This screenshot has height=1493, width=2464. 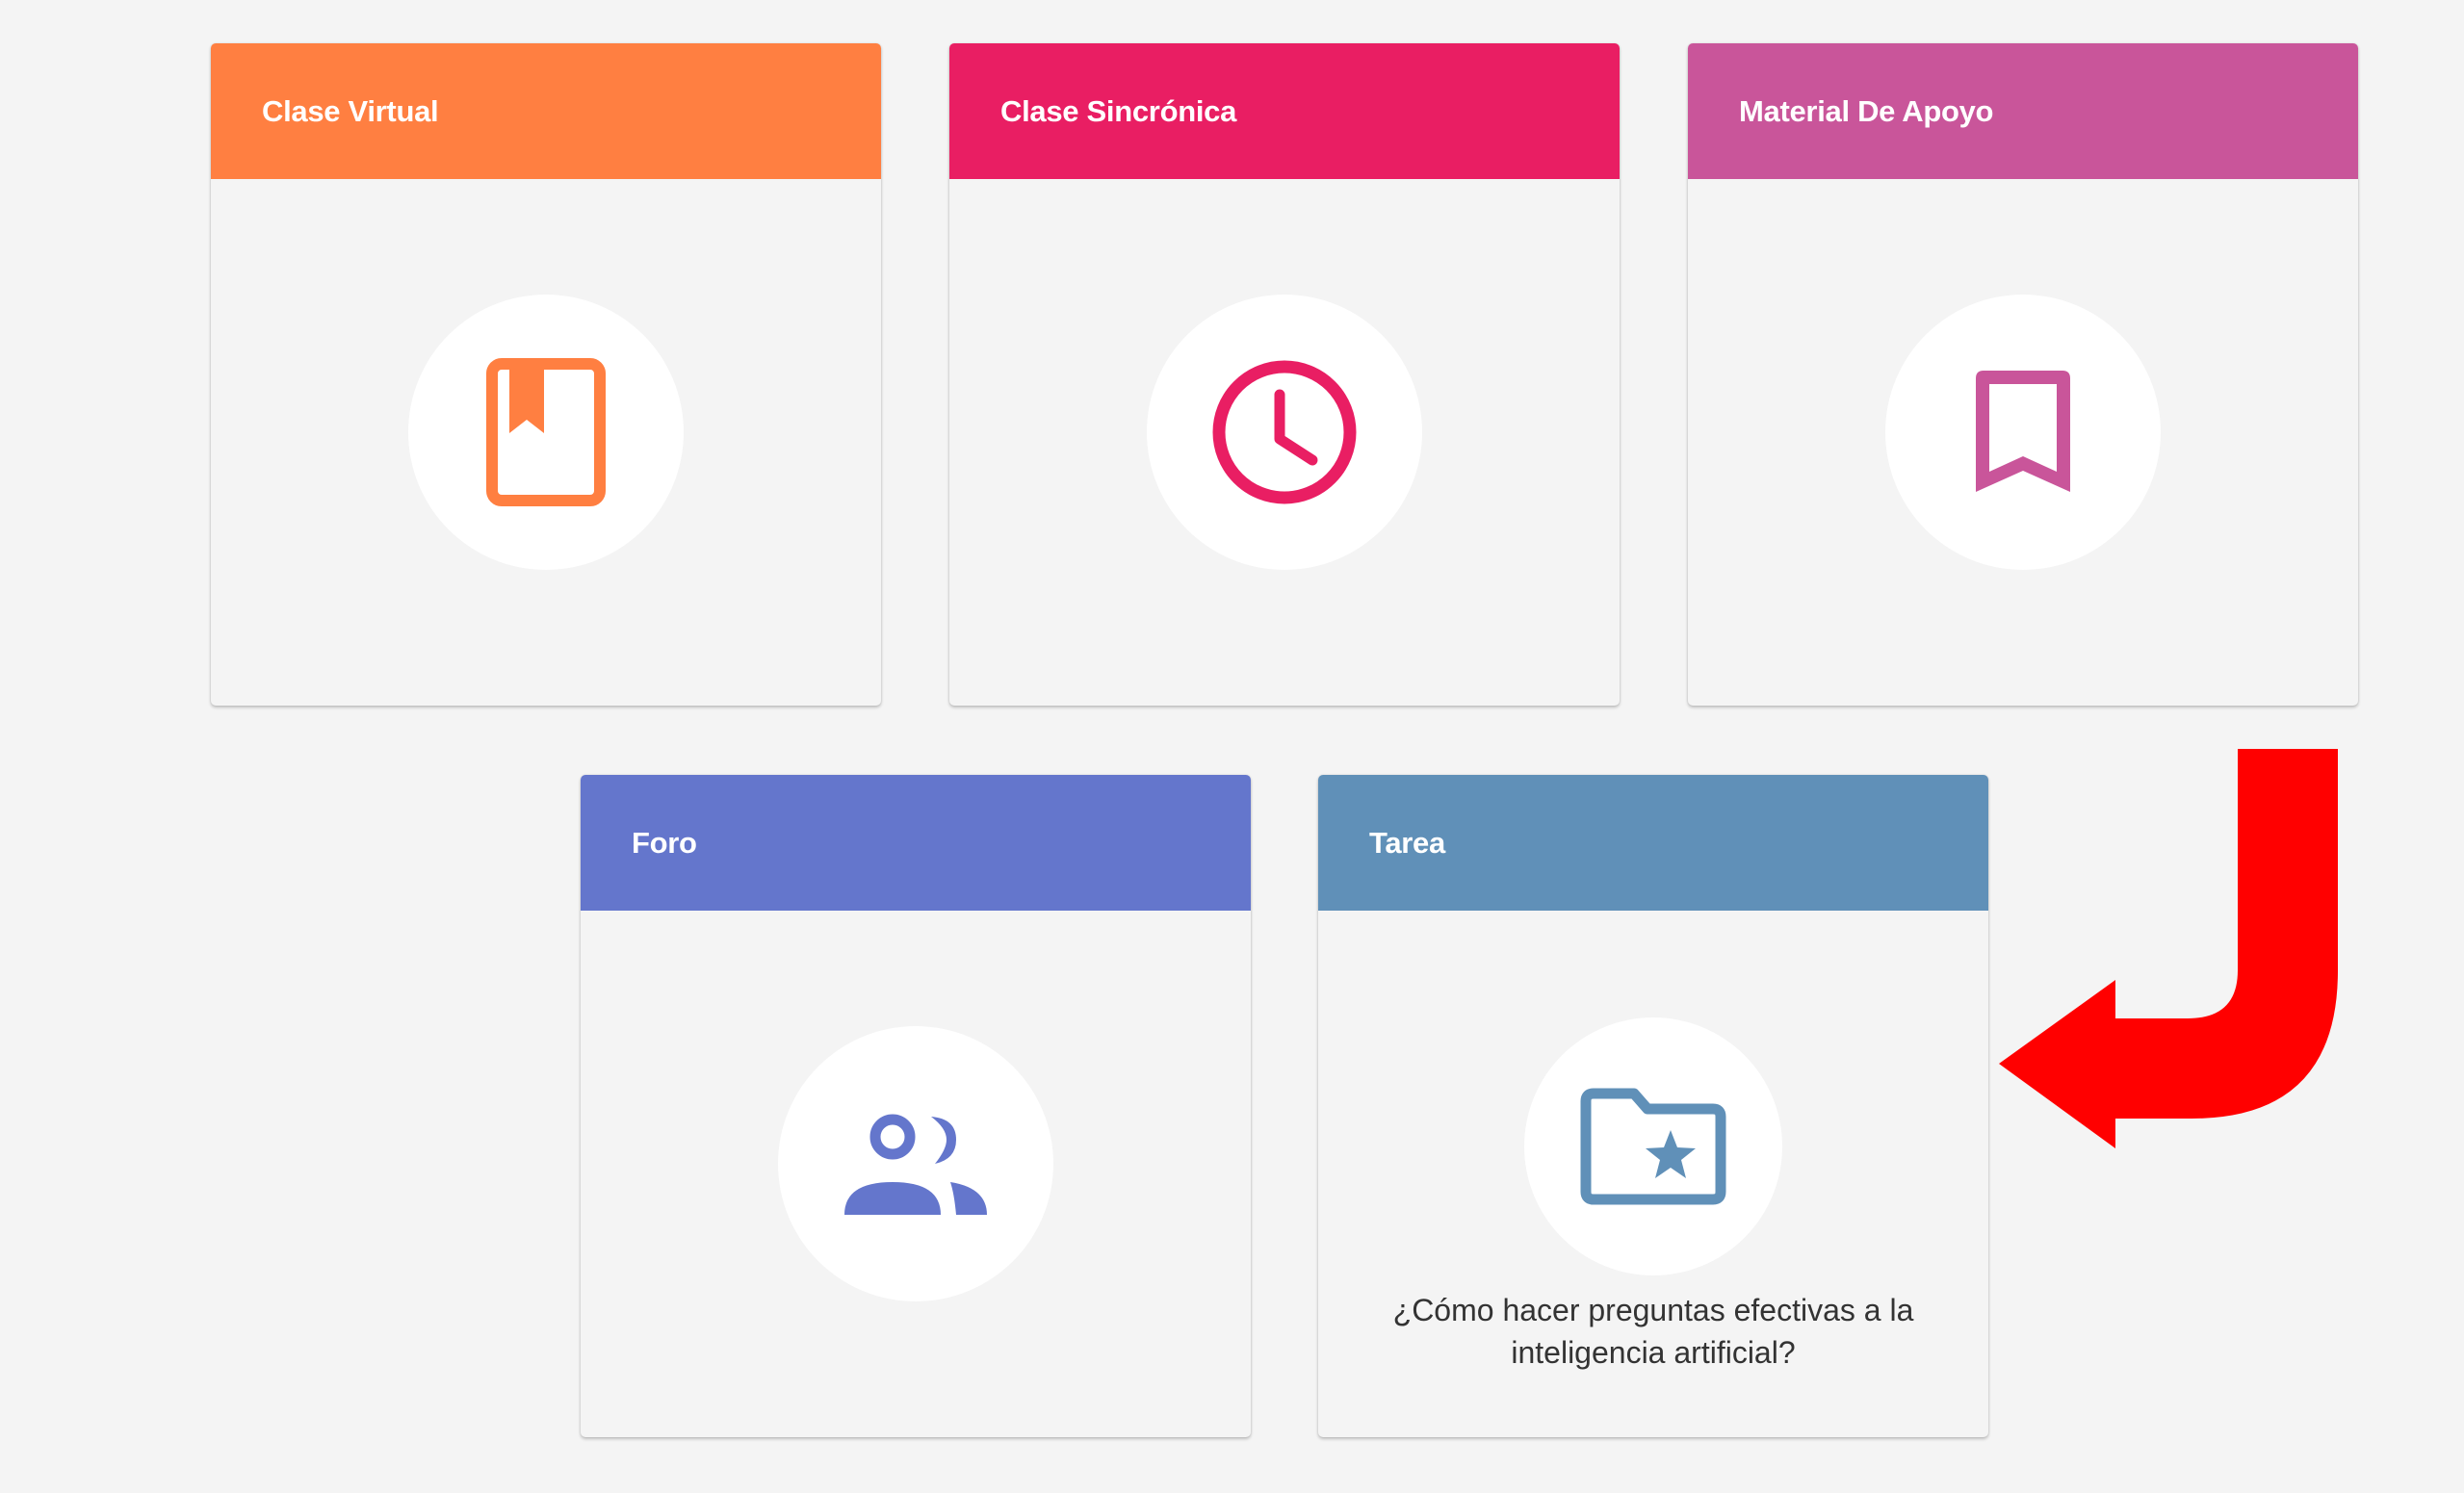 I want to click on card-title: Tarea, so click(x=1407, y=842).